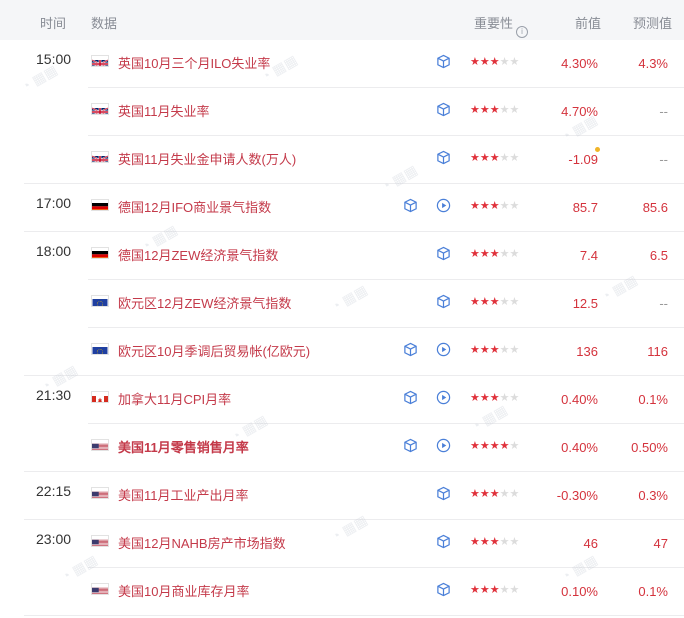 The image size is (684, 618). I want to click on table-row: 英国11月失业率 ★★★★★ 4.70% --, so click(342, 112).